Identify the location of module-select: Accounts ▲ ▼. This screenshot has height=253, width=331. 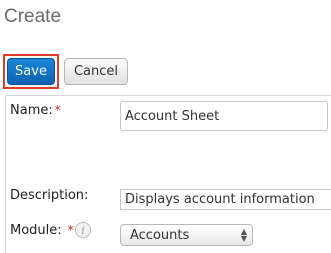
(186, 235).